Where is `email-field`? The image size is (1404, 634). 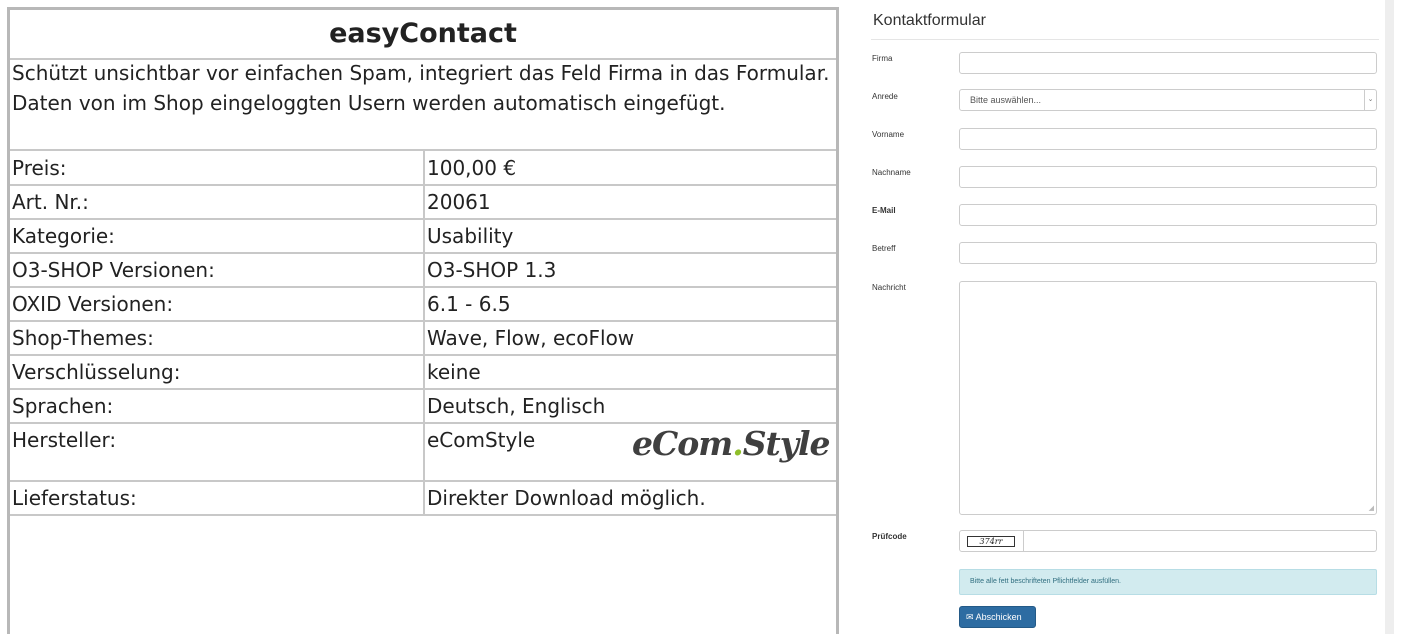
email-field is located at coordinates (1168, 215).